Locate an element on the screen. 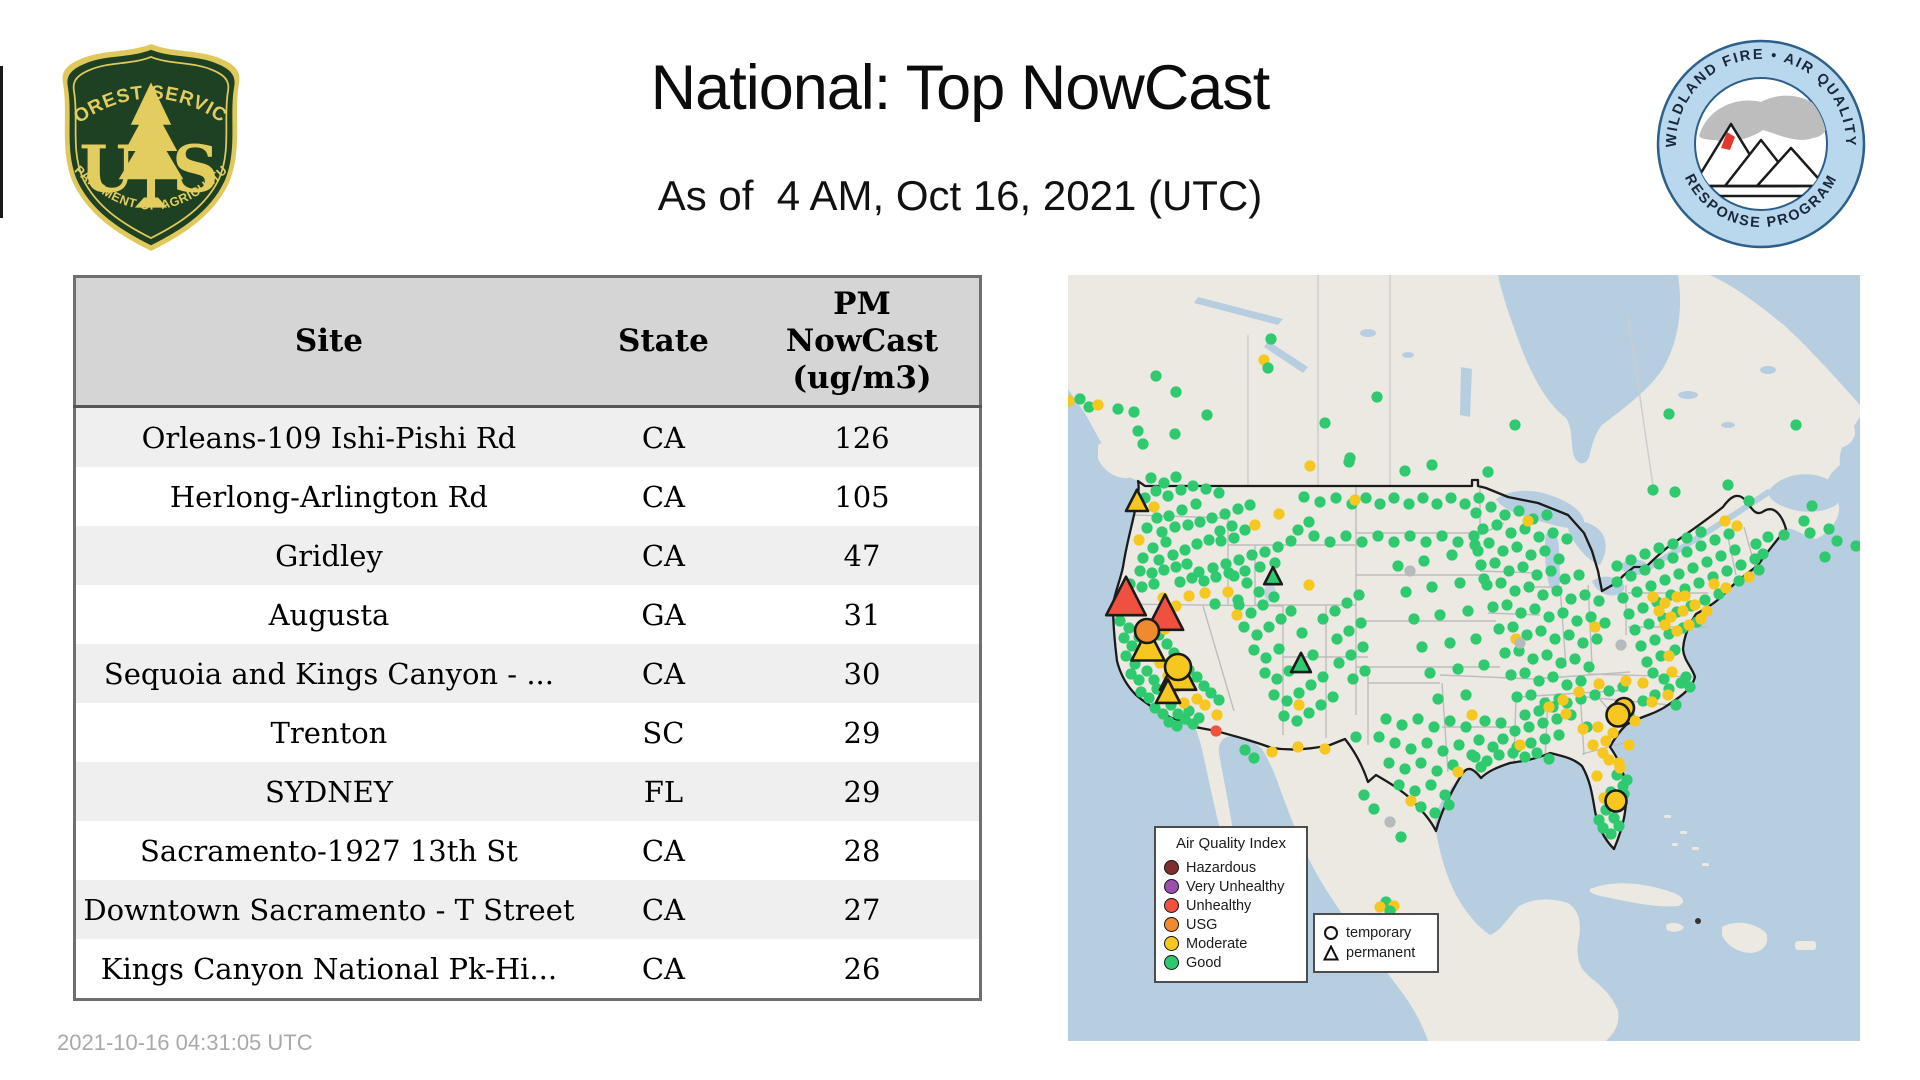 The image size is (1920, 1080). marker-legend-label: temporary is located at coordinates (1379, 933).